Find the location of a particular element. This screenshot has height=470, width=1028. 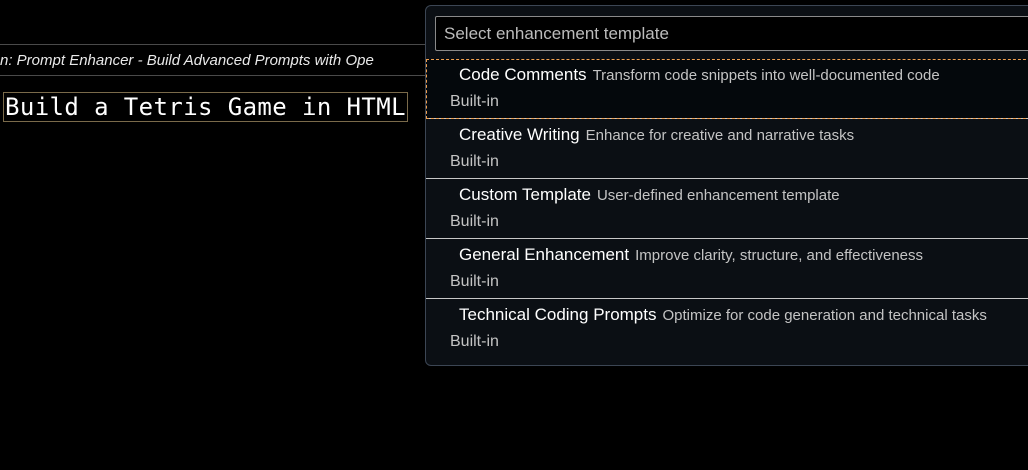

editor-line: Build a Tetris Game in HTML is located at coordinates (220, 108).